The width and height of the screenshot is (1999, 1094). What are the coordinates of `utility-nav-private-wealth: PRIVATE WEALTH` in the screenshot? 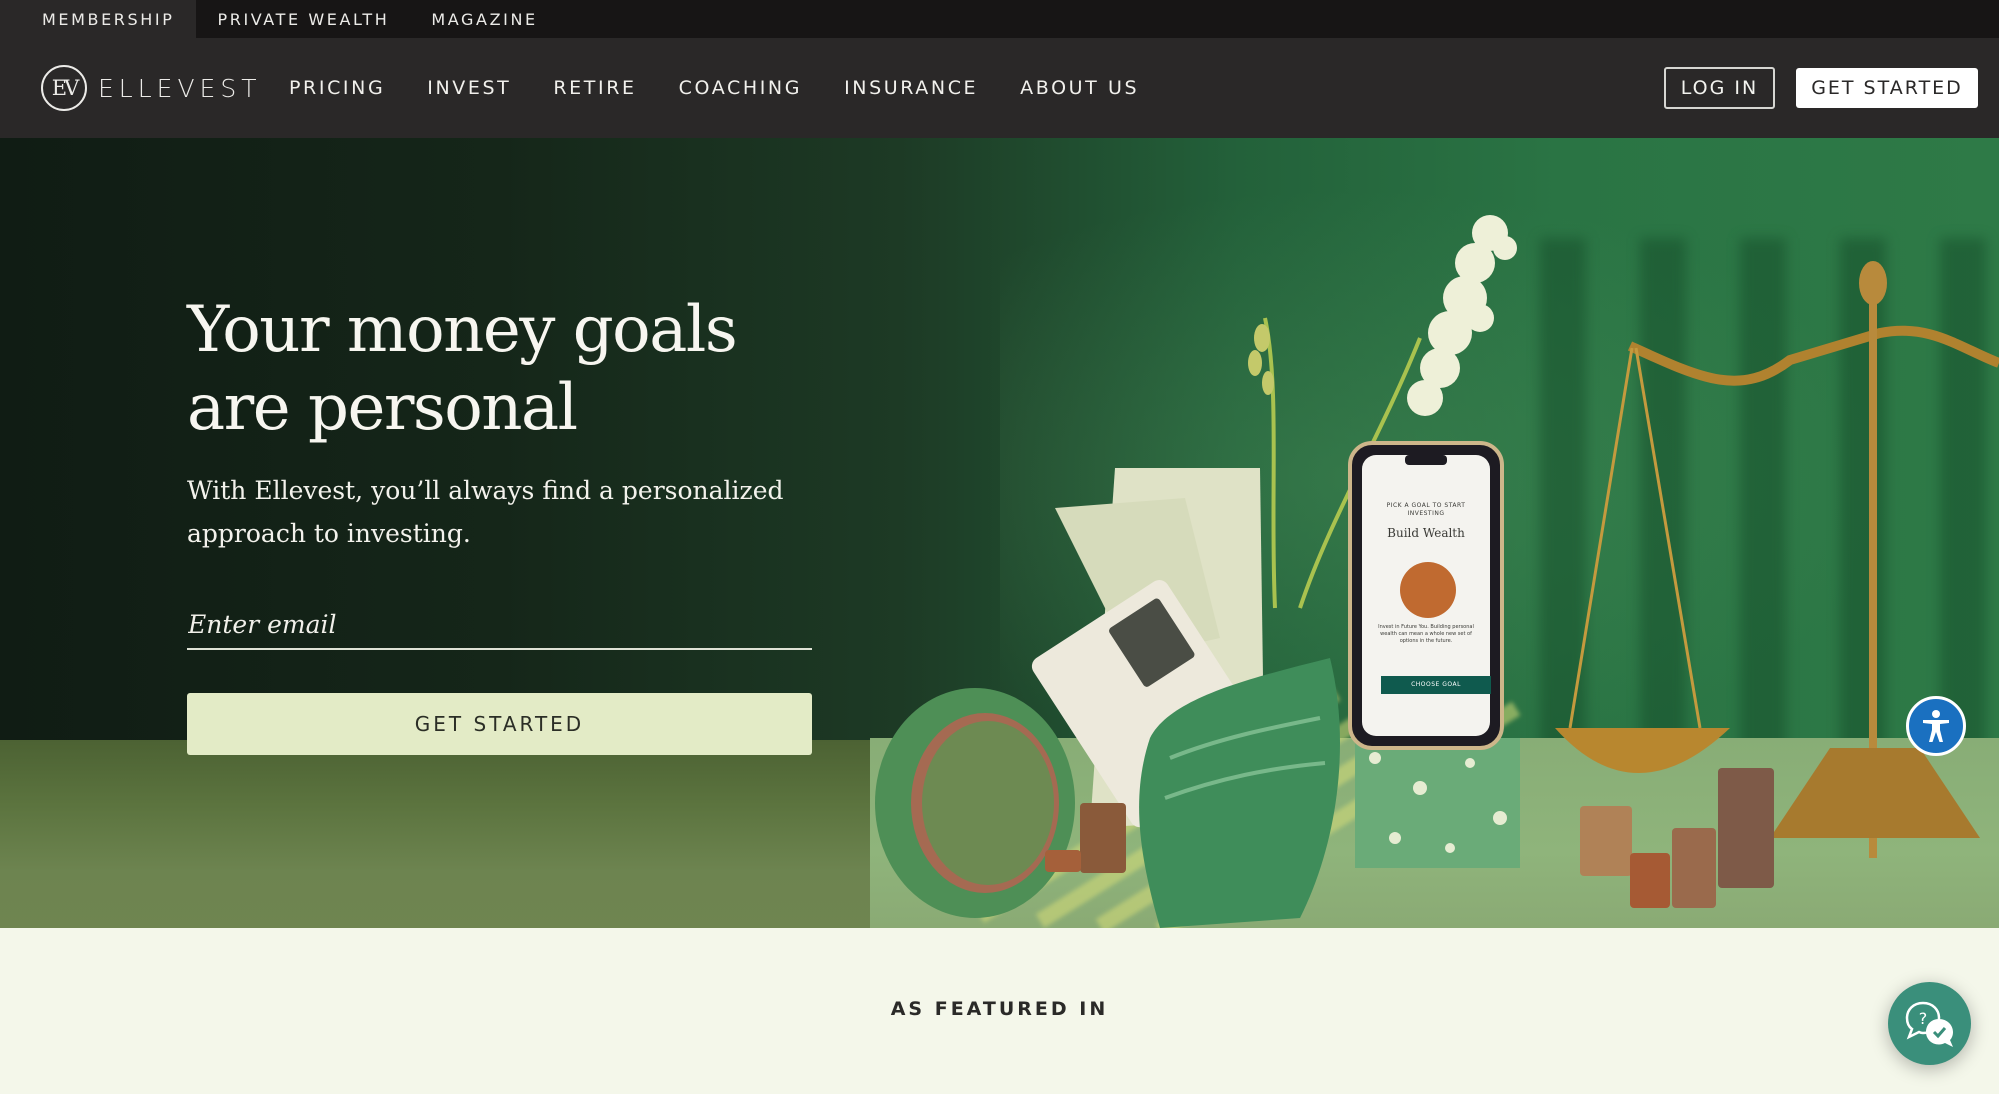 It's located at (303, 19).